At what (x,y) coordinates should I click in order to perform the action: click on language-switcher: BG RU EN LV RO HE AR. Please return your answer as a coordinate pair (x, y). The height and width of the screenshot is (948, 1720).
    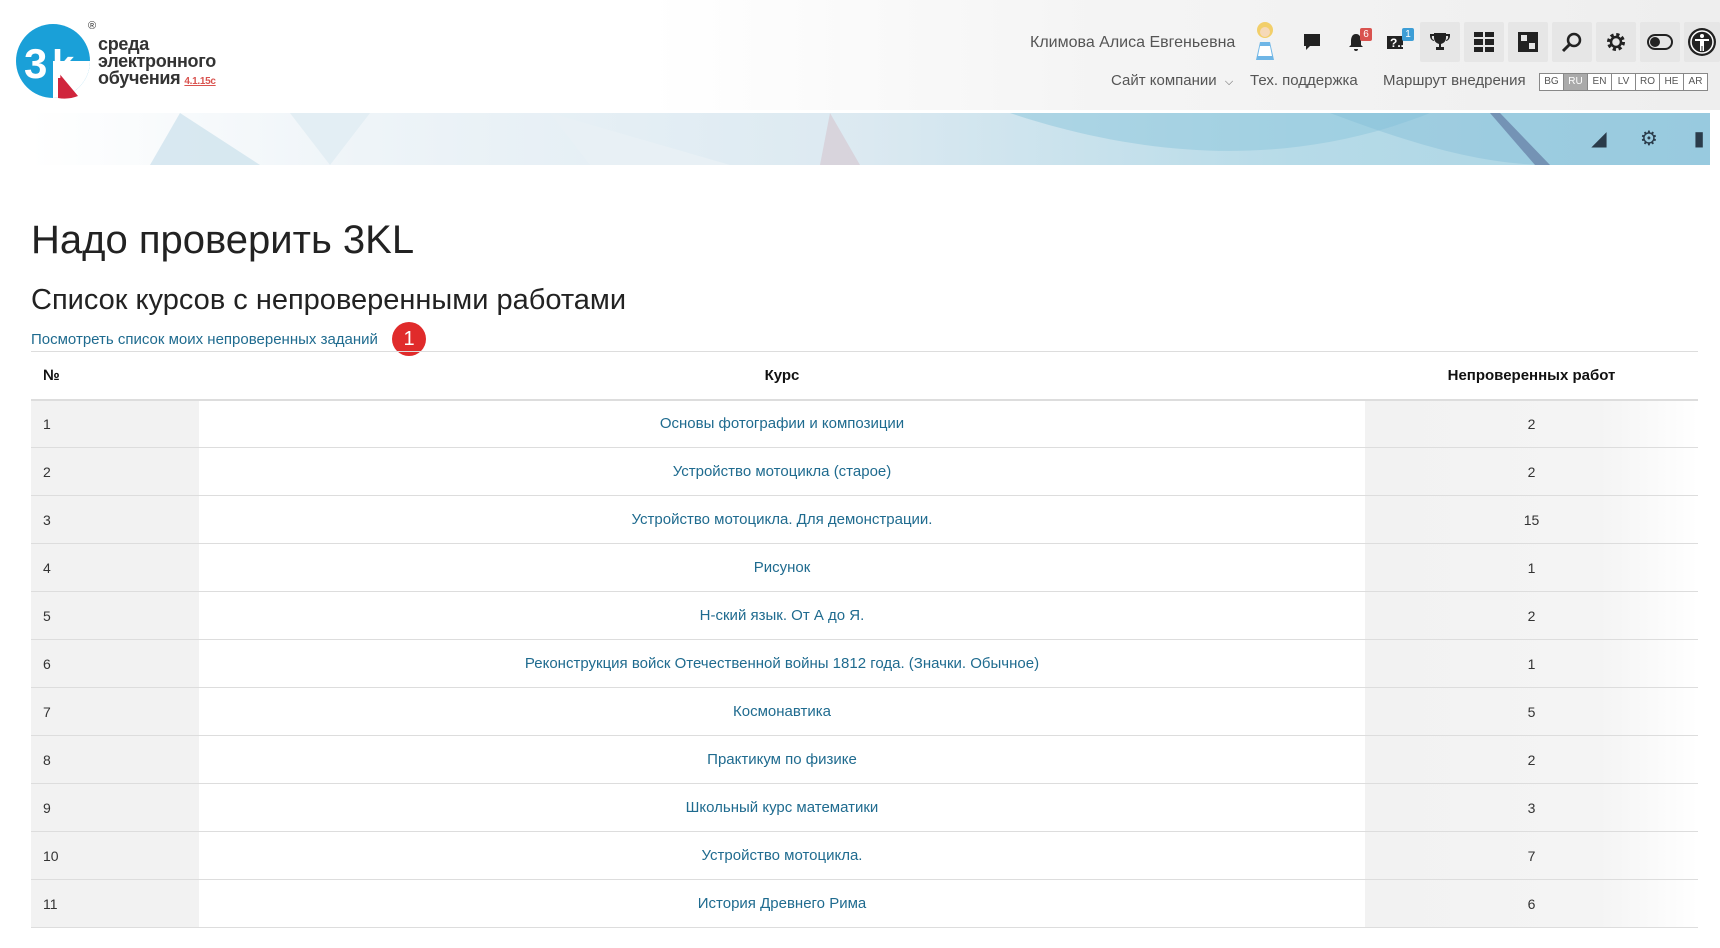
    Looking at the image, I should click on (1623, 82).